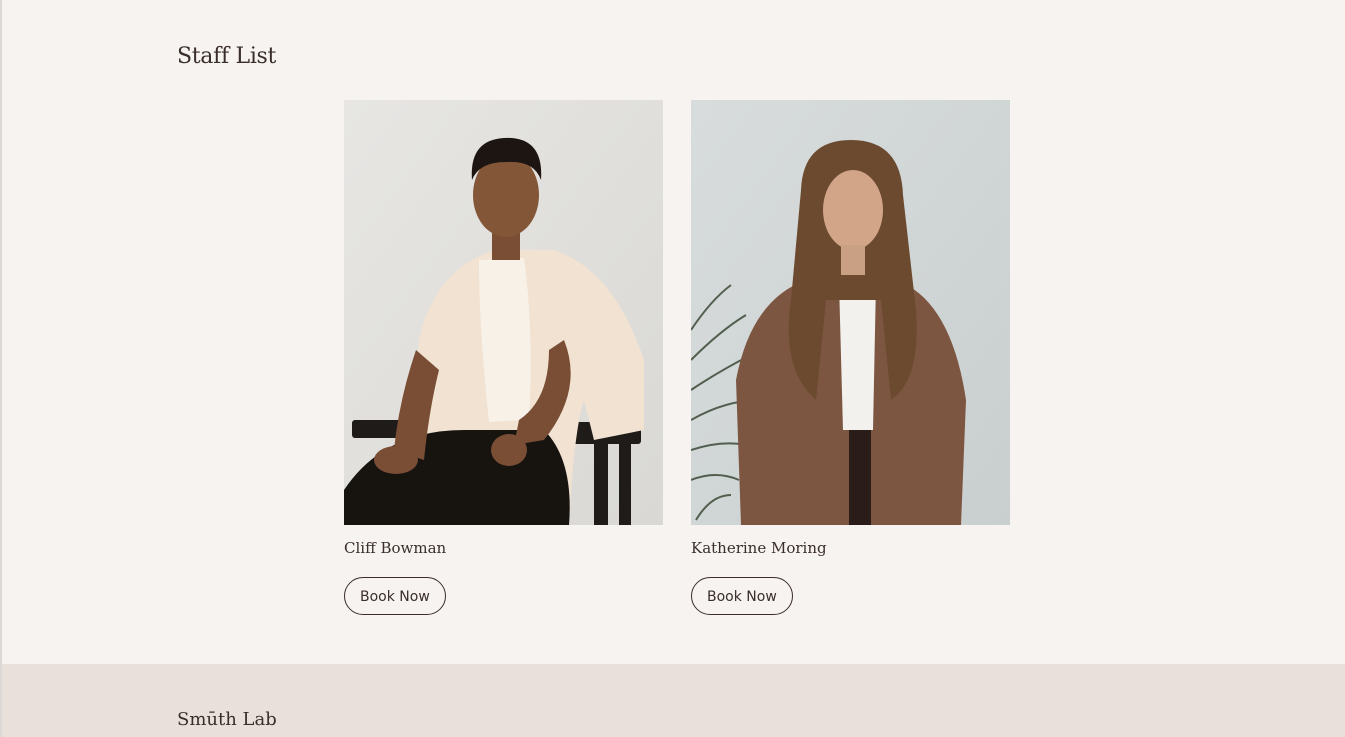 The height and width of the screenshot is (737, 1345). What do you see at coordinates (759, 548) in the screenshot?
I see `staff-name: Katherine Moring` at bounding box center [759, 548].